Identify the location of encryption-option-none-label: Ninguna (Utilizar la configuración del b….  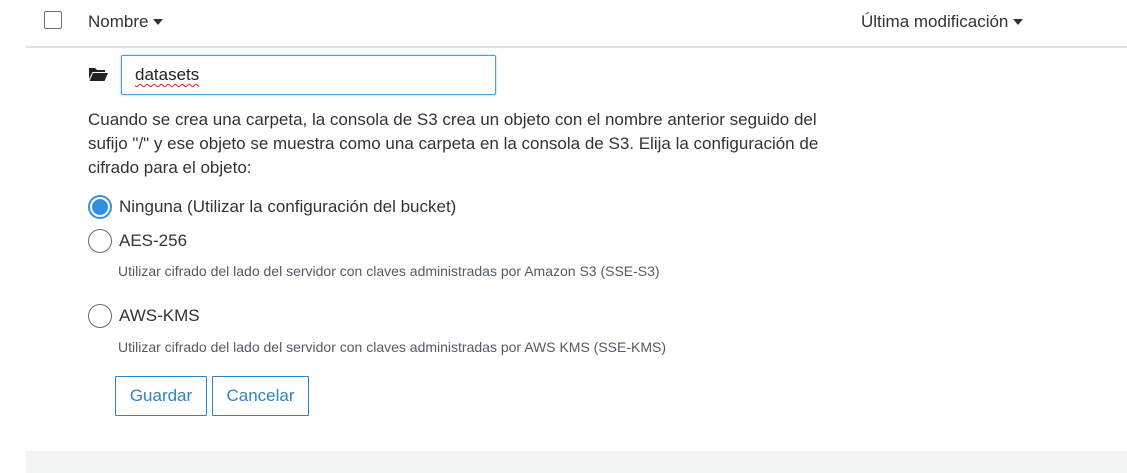
(288, 206).